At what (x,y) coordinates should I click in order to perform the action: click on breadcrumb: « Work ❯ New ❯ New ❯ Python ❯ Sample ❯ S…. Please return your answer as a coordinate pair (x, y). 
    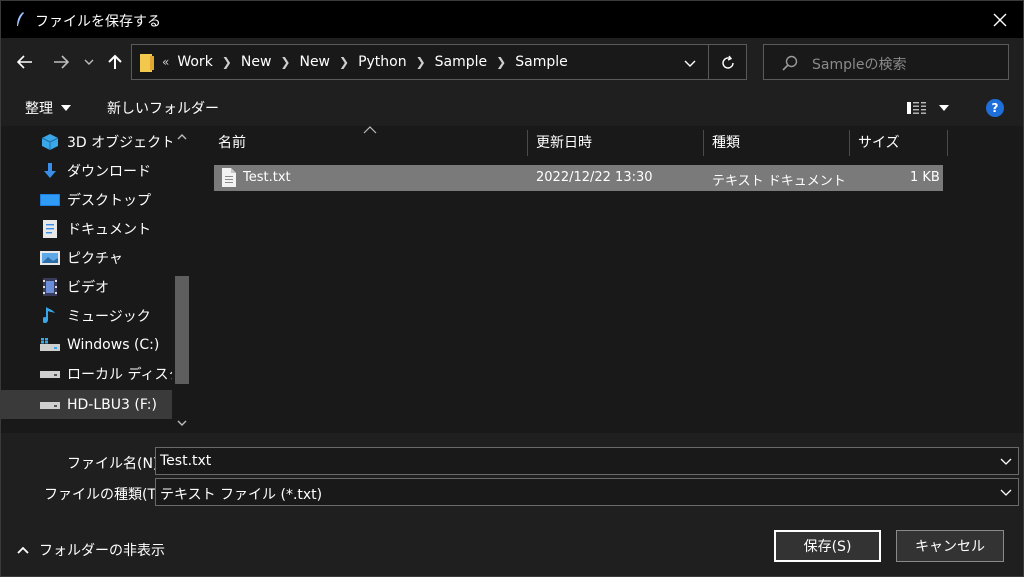
    Looking at the image, I should click on (365, 62).